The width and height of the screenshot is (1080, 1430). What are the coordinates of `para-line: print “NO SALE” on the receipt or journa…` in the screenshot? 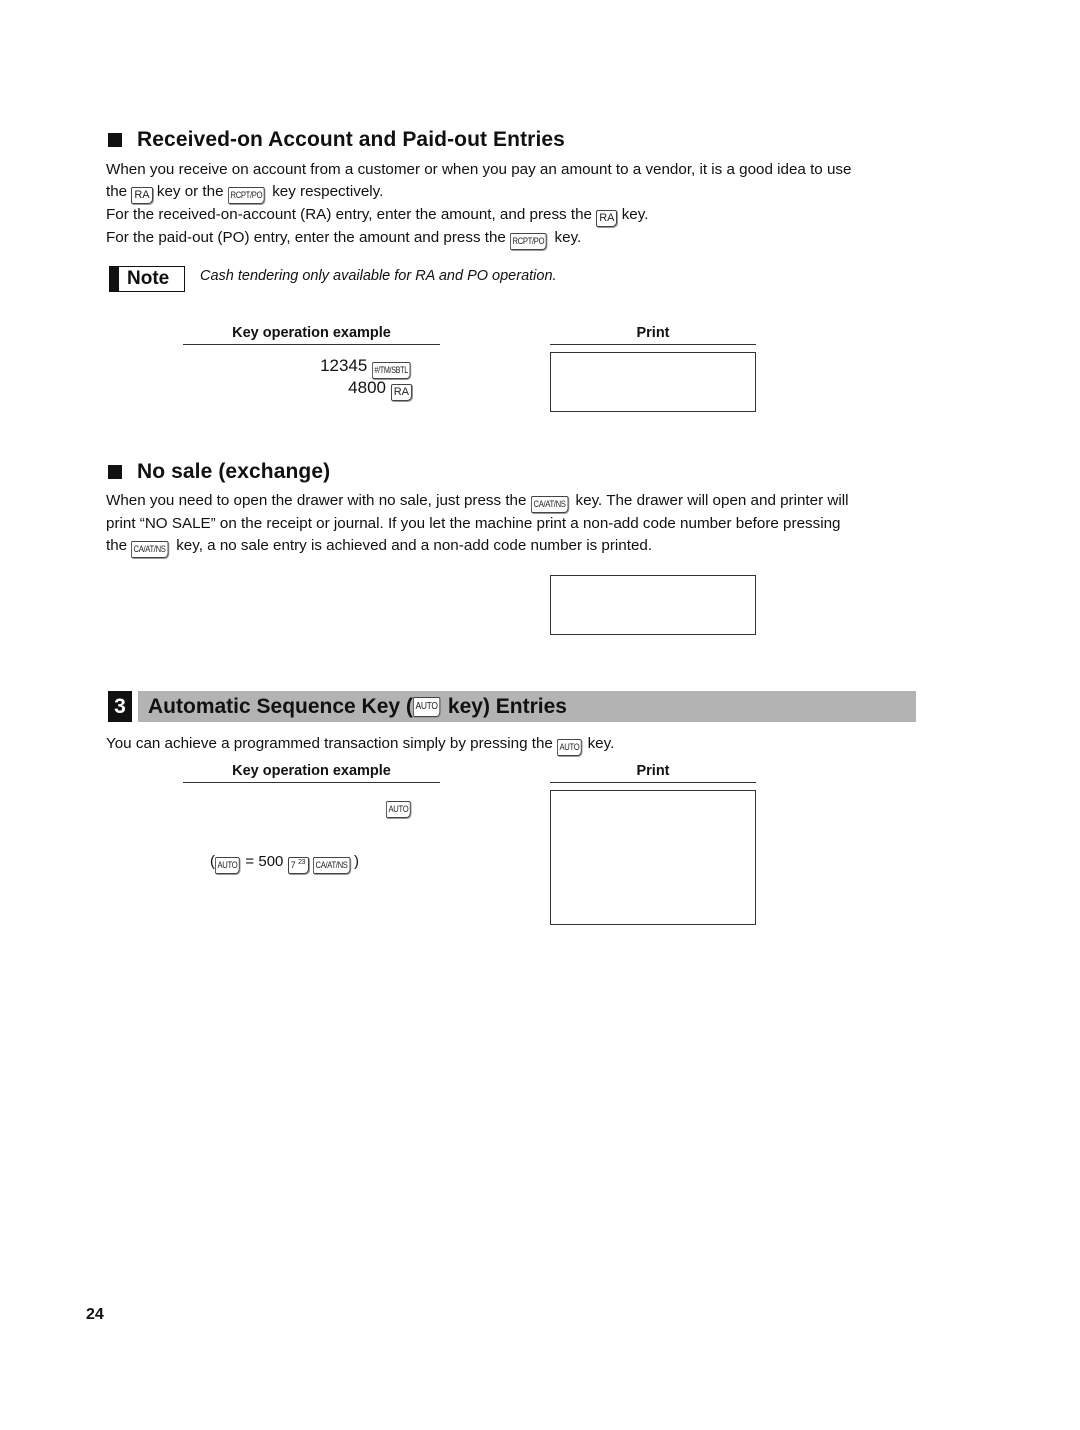 It's located at (473, 523).